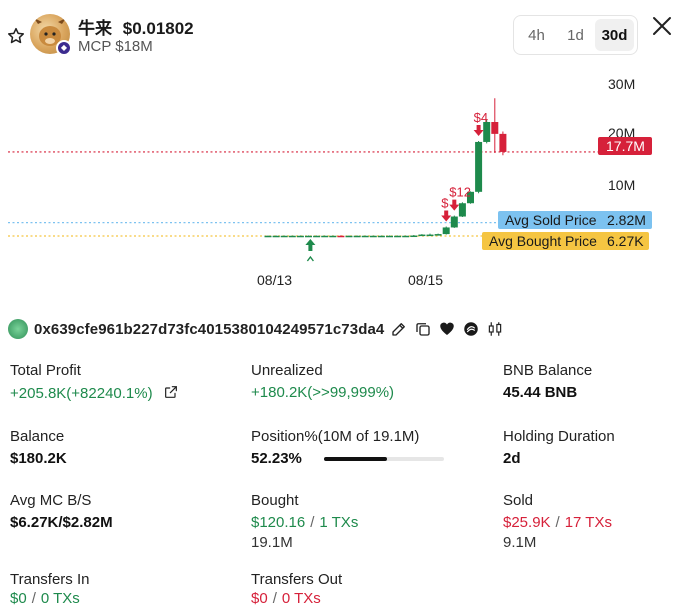 Image resolution: width=680 pixels, height=613 pixels. I want to click on buy-marker-chevron, so click(310, 258).